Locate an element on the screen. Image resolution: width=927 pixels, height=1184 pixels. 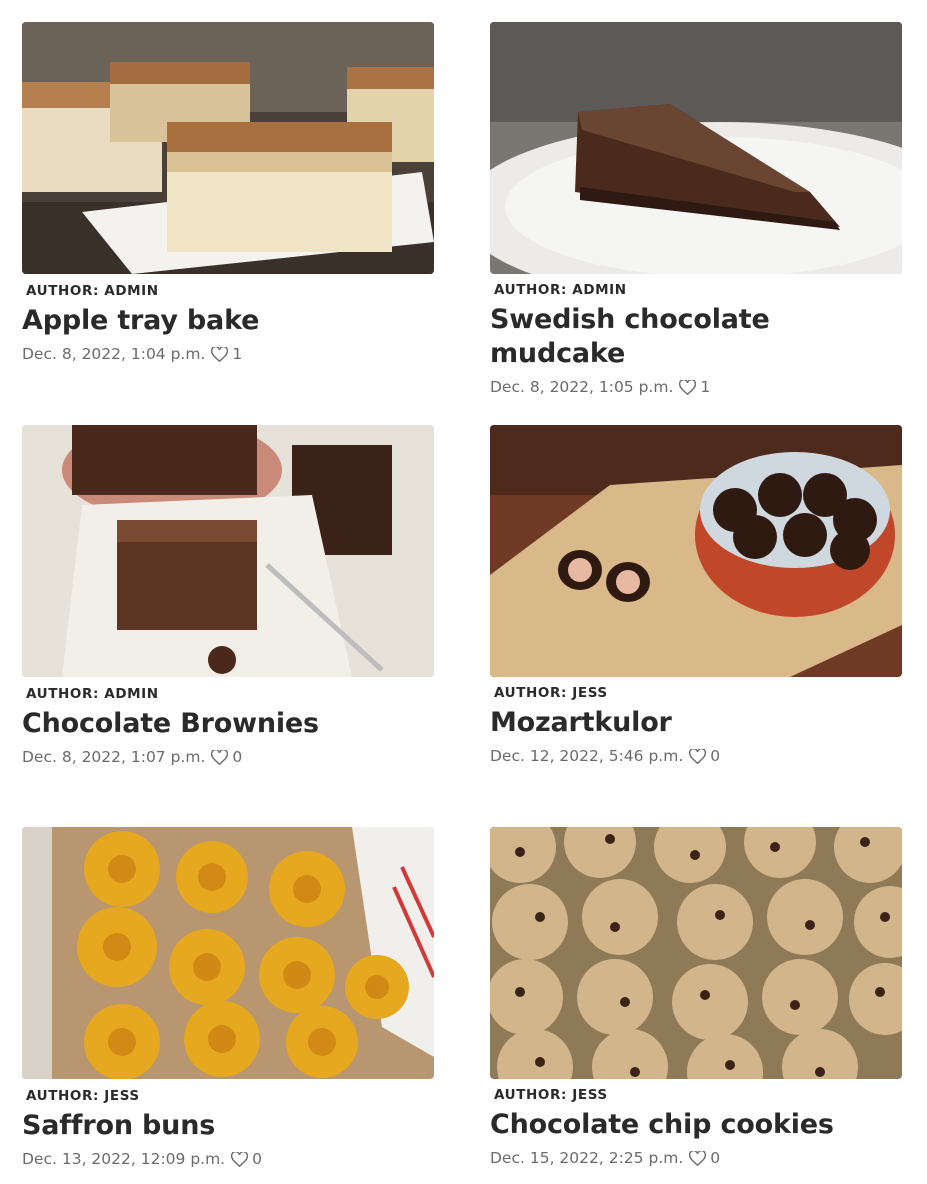
post-date: Dec. 8, 2022, 1:04 p.m. is located at coordinates (114, 354).